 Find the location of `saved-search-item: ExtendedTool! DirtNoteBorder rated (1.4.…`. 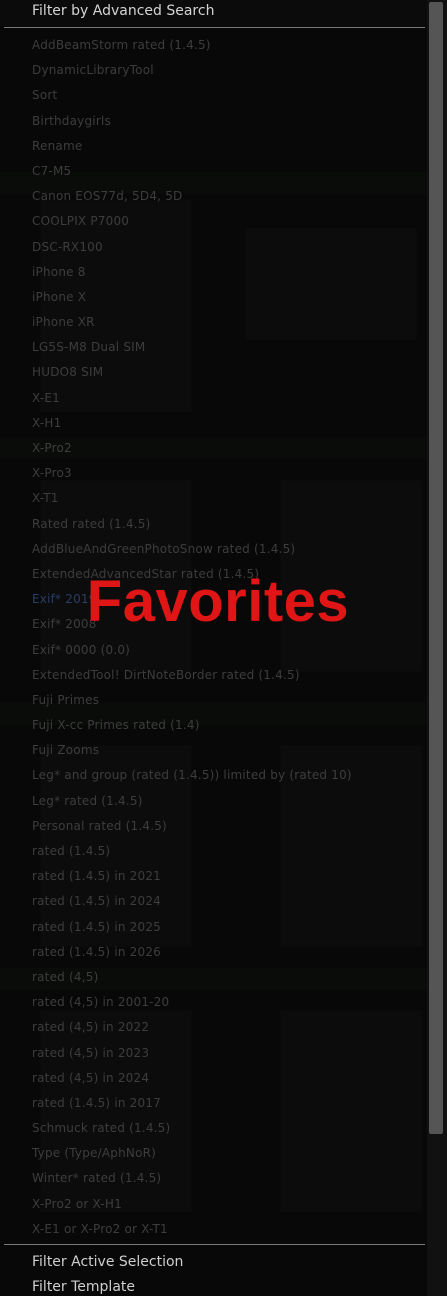

saved-search-item: ExtendedTool! DirtNoteBorder rated (1.4.… is located at coordinates (213, 675).